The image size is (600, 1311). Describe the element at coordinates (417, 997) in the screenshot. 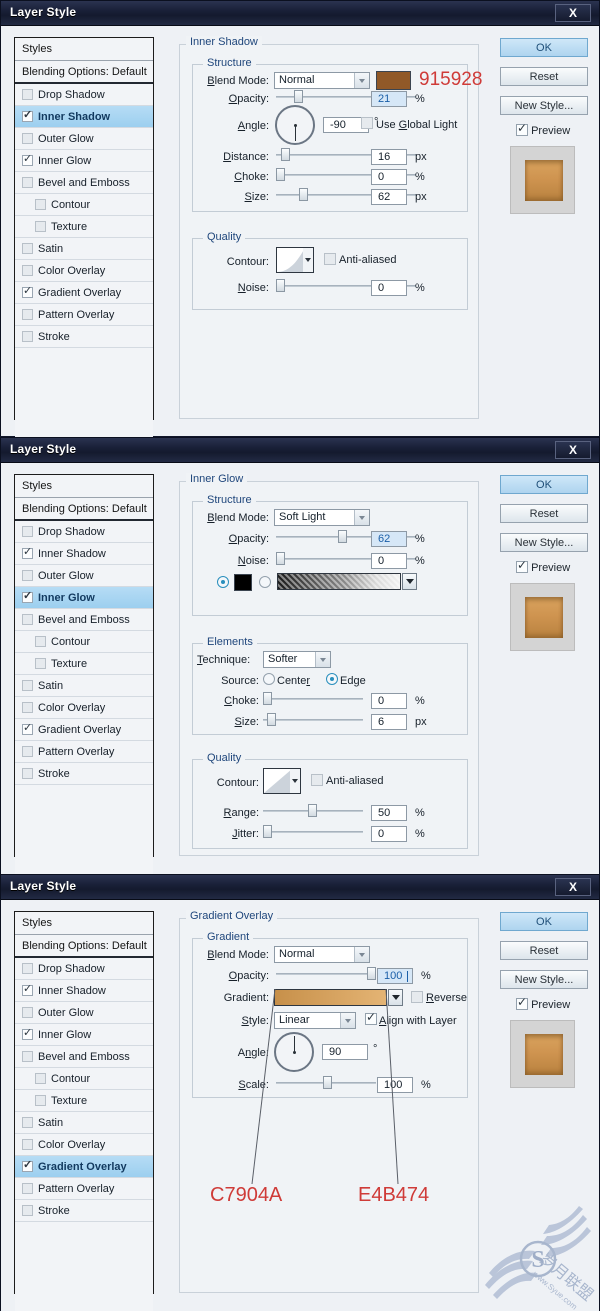

I see `reverse-checkbox` at that location.